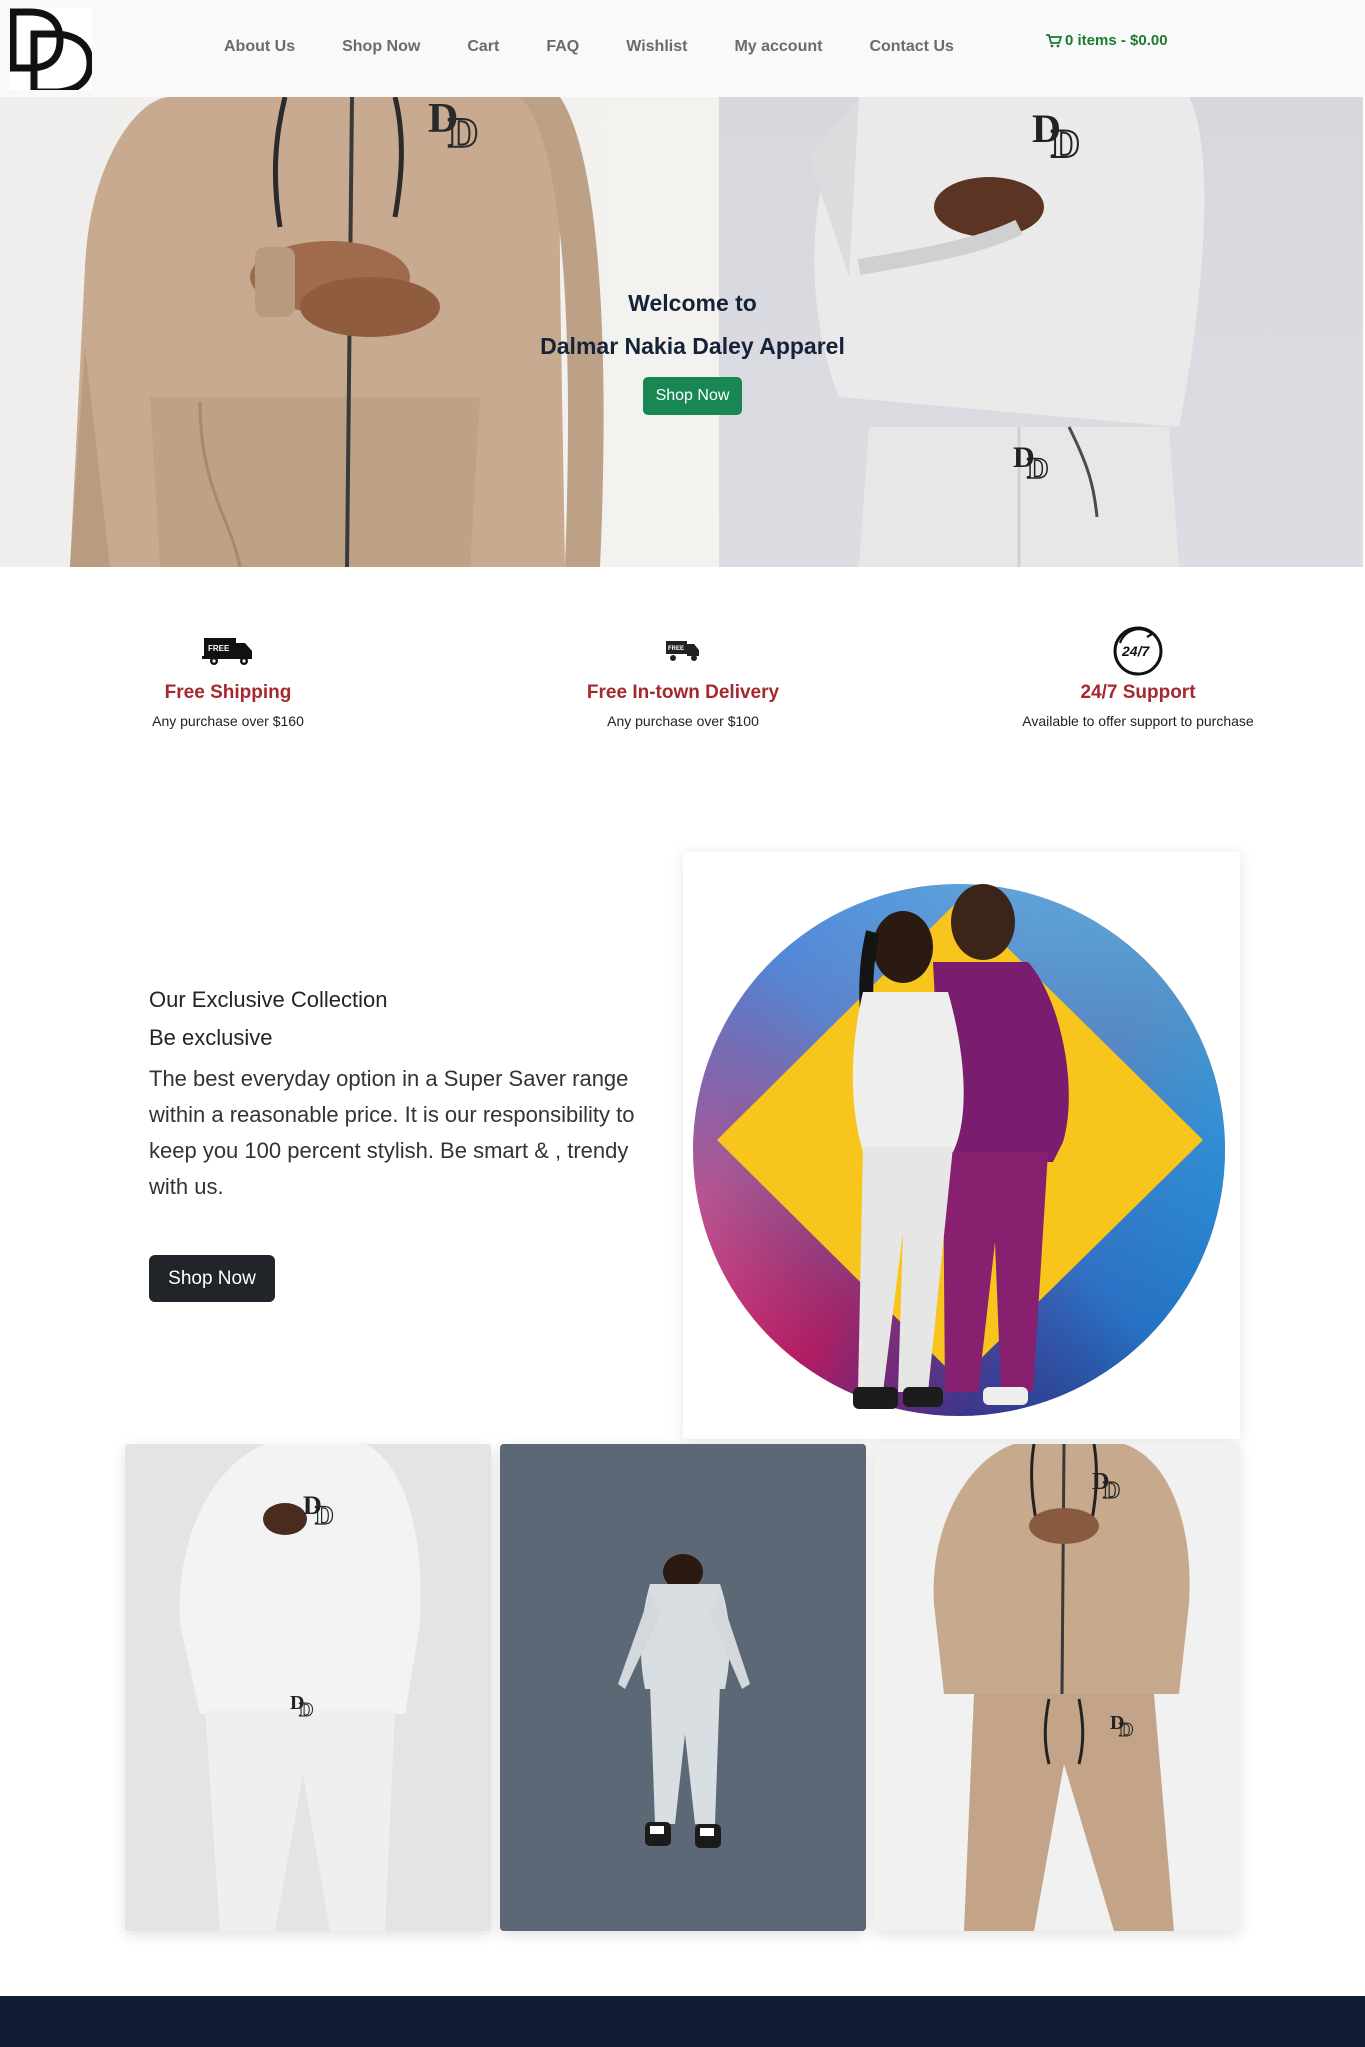  I want to click on footer-bar, so click(682, 2021).